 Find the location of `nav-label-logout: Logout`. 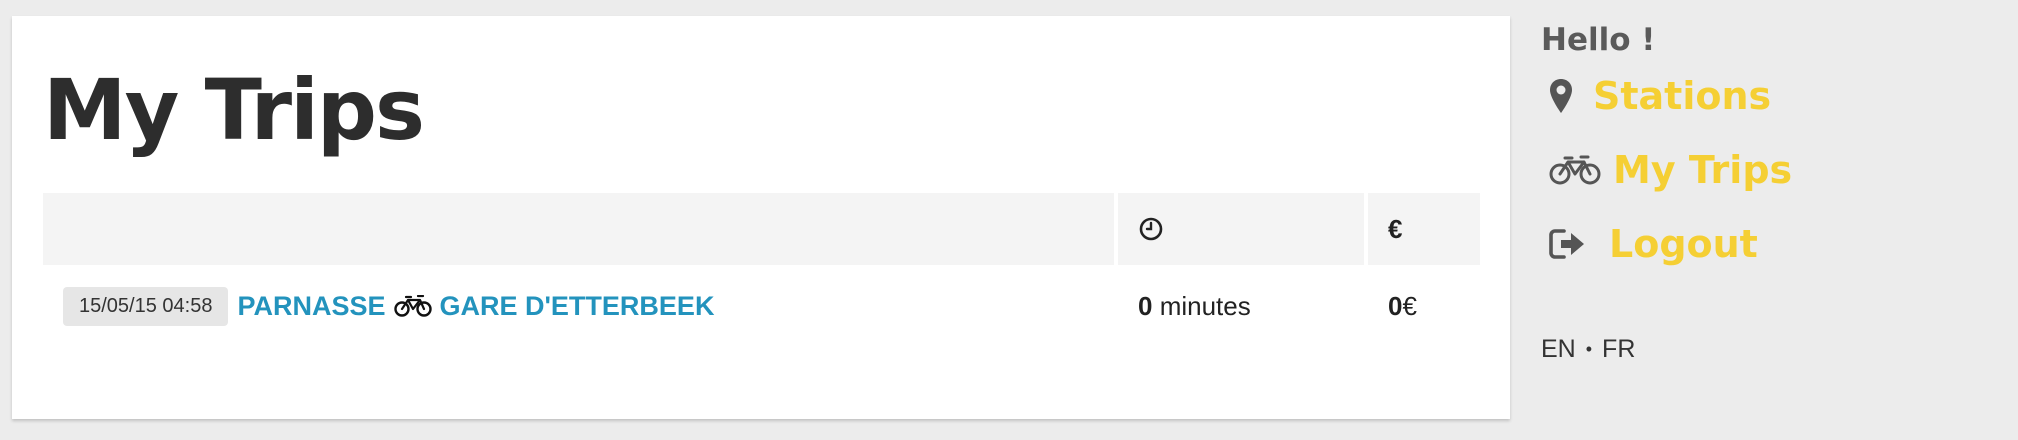

nav-label-logout: Logout is located at coordinates (1683, 244).